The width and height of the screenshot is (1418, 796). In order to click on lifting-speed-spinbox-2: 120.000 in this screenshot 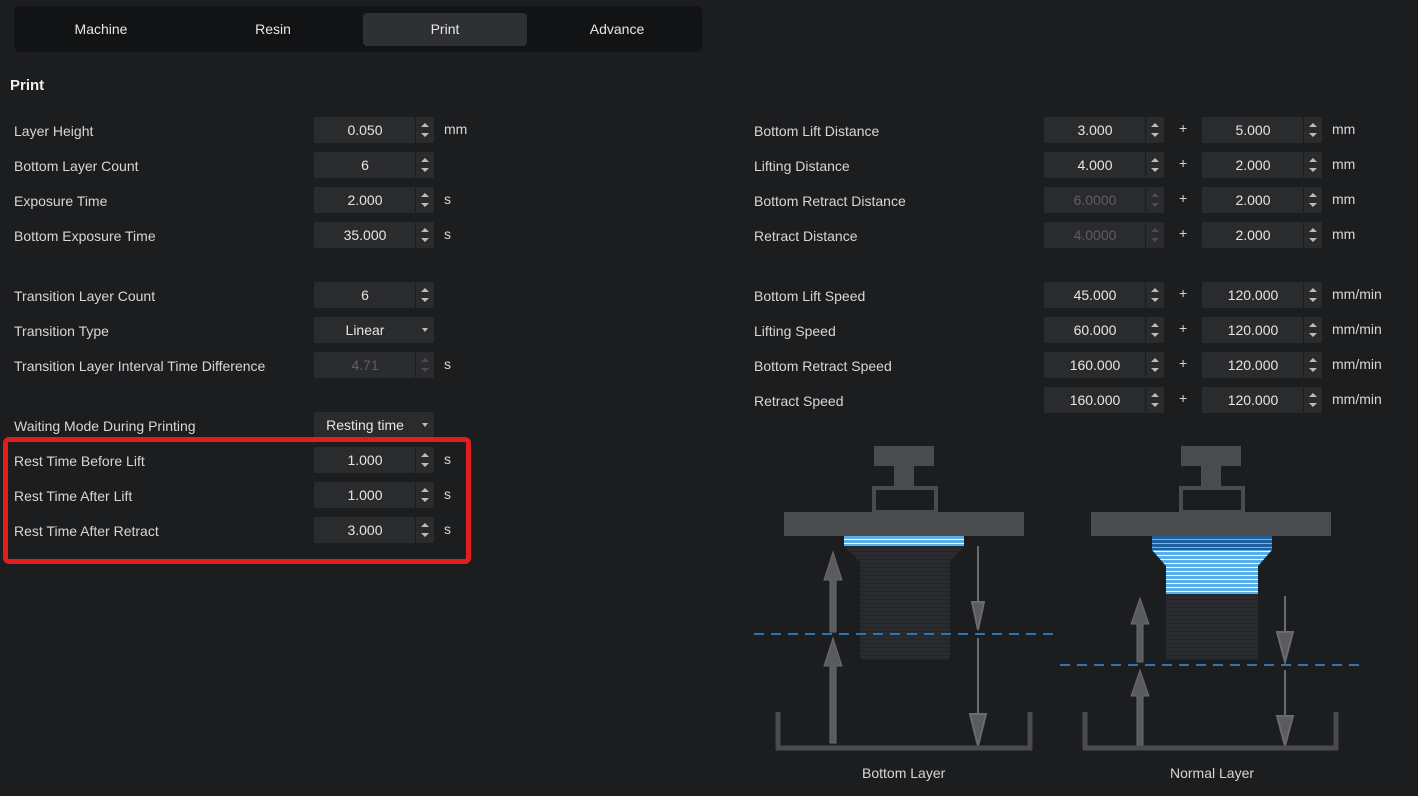, I will do `click(1262, 330)`.